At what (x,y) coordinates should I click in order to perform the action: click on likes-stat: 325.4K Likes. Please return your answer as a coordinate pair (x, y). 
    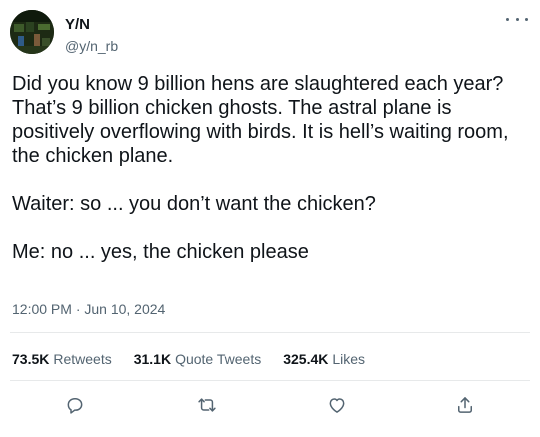
    Looking at the image, I should click on (324, 359).